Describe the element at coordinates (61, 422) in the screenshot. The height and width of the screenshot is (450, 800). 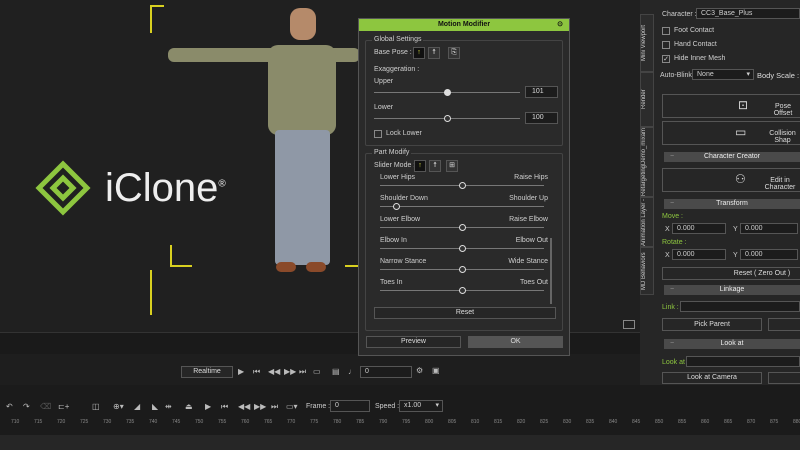
I see `timeline-tick: 720` at that location.